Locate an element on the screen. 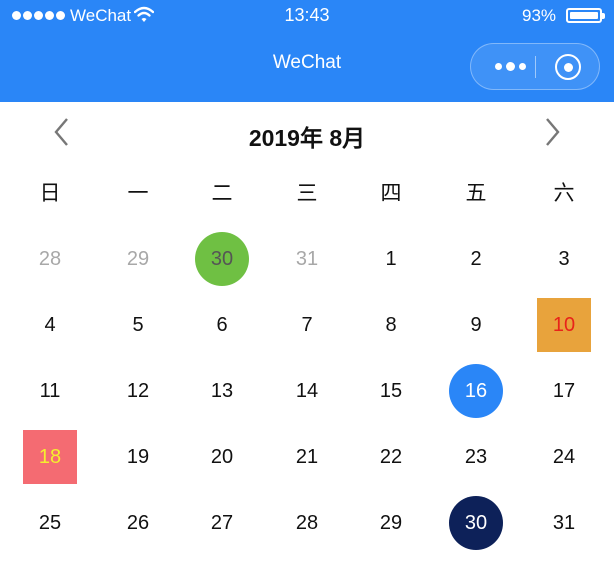 This screenshot has width=614, height=588. capsule-divider is located at coordinates (535, 67).